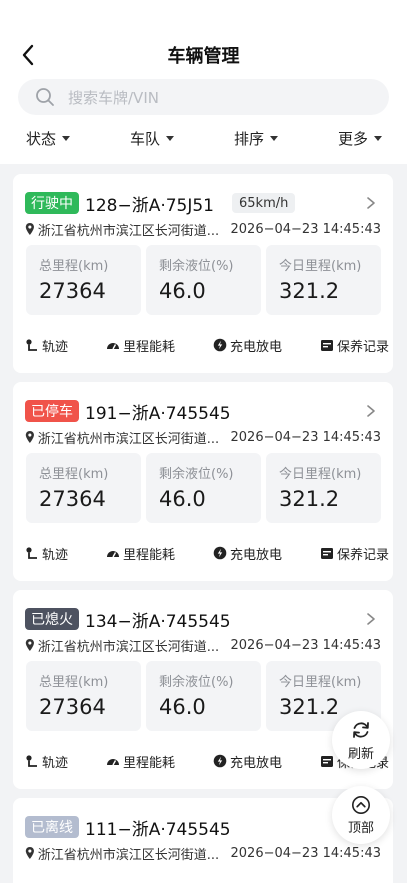  What do you see at coordinates (52, 827) in the screenshot?
I see `status-badge: 已离线` at bounding box center [52, 827].